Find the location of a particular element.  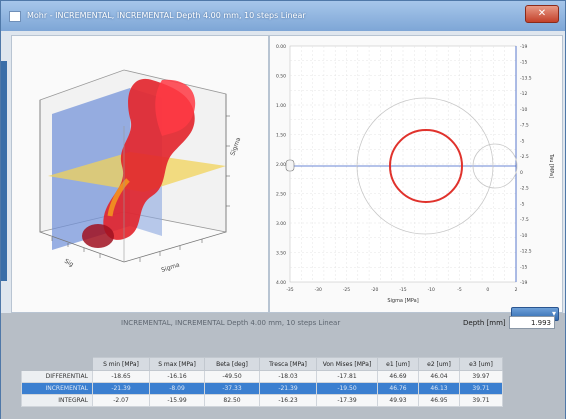

bottom-tick-label: 0 is located at coordinates (487, 290).